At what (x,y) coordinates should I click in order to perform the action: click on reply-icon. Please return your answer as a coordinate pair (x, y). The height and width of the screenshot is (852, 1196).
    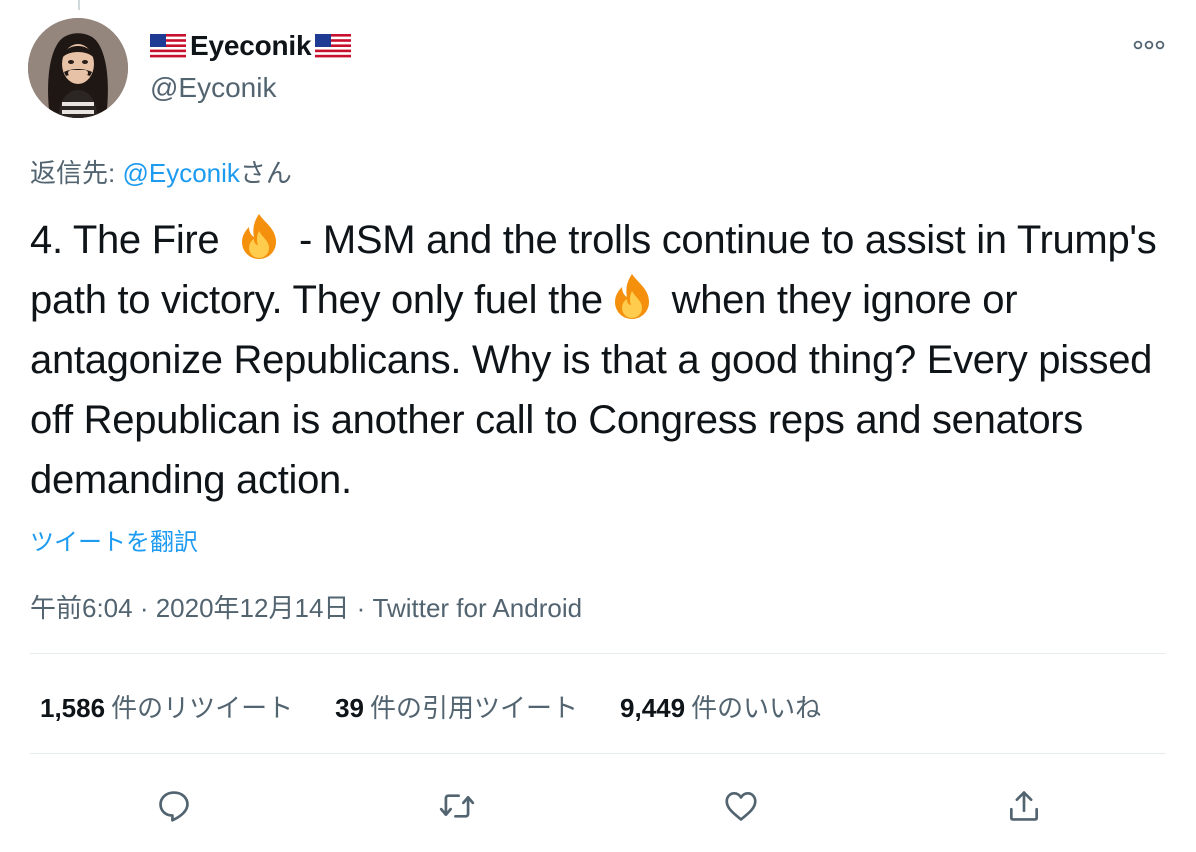
    Looking at the image, I should click on (174, 806).